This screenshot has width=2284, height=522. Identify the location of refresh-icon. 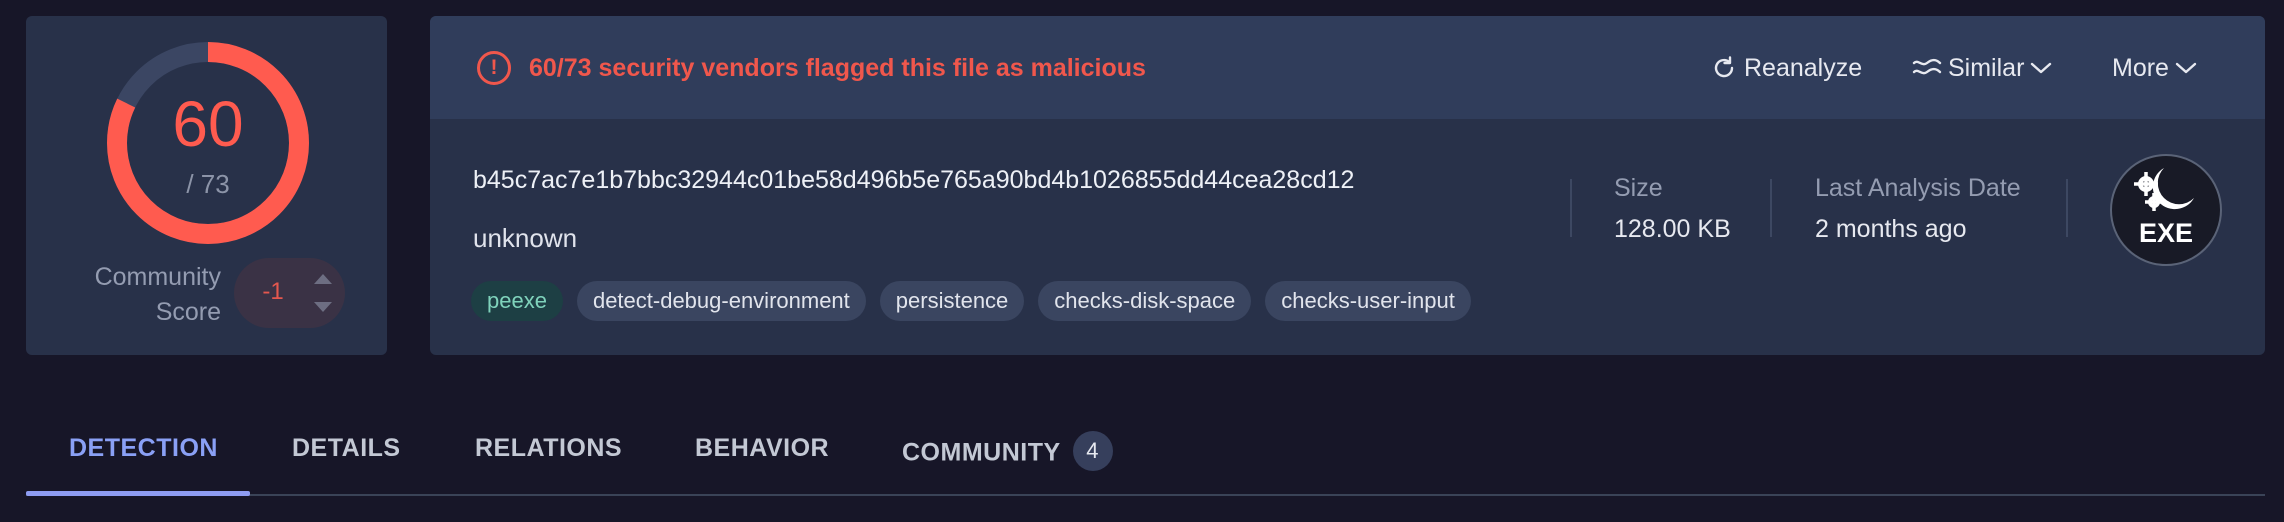
(1724, 67).